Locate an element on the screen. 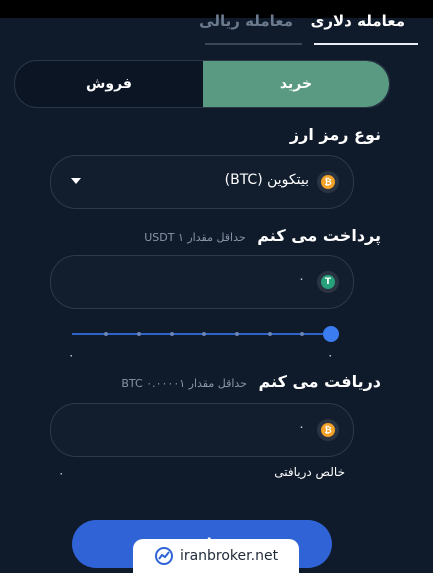 The height and width of the screenshot is (573, 433). slider-max-label: ۰ is located at coordinates (330, 355).